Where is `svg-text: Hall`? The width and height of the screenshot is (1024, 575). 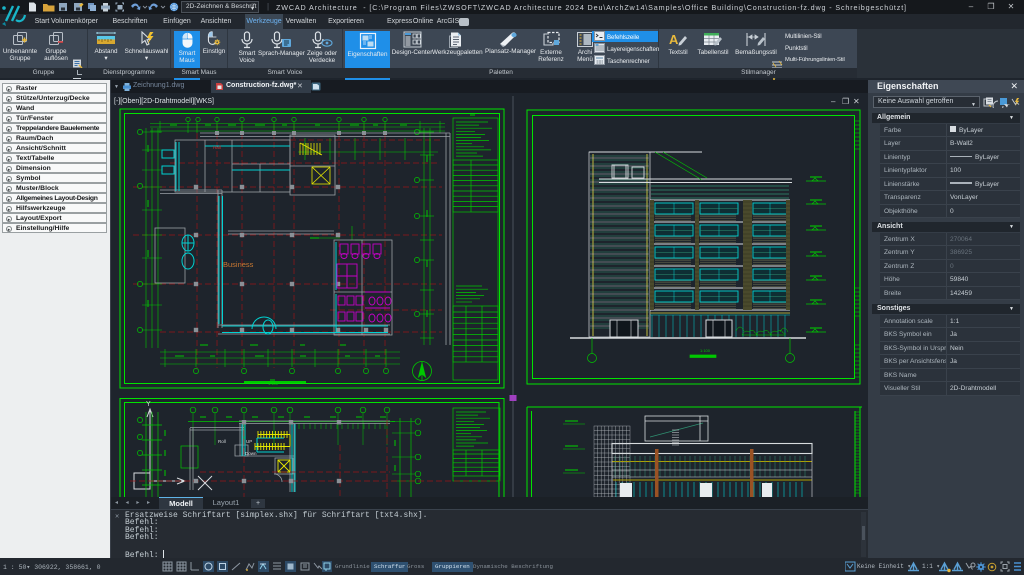 svg-text: Hall is located at coordinates (217, 147).